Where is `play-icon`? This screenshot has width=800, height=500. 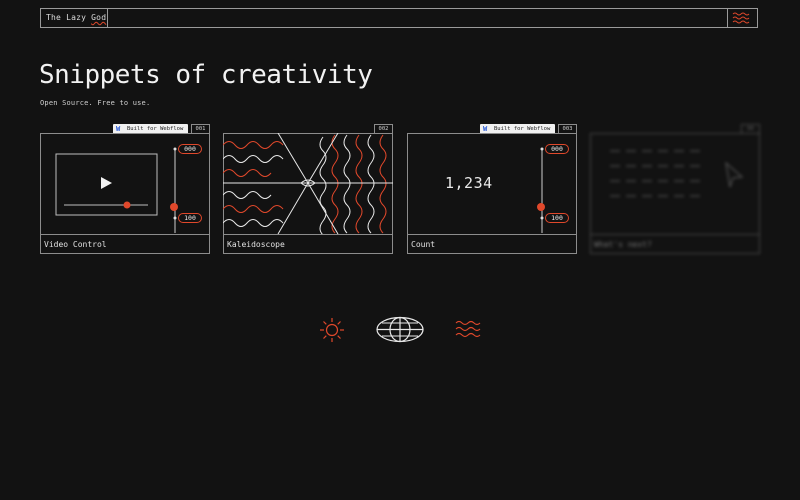 play-icon is located at coordinates (106, 183).